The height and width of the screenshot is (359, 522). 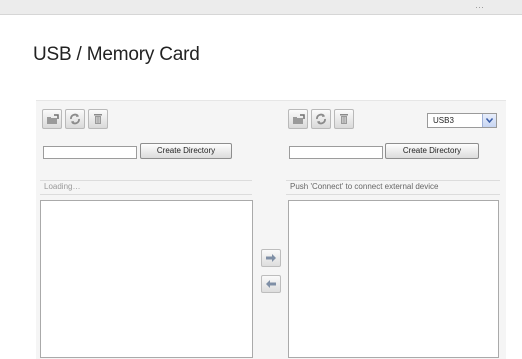 What do you see at coordinates (462, 120) in the screenshot?
I see `device-select: USB3` at bounding box center [462, 120].